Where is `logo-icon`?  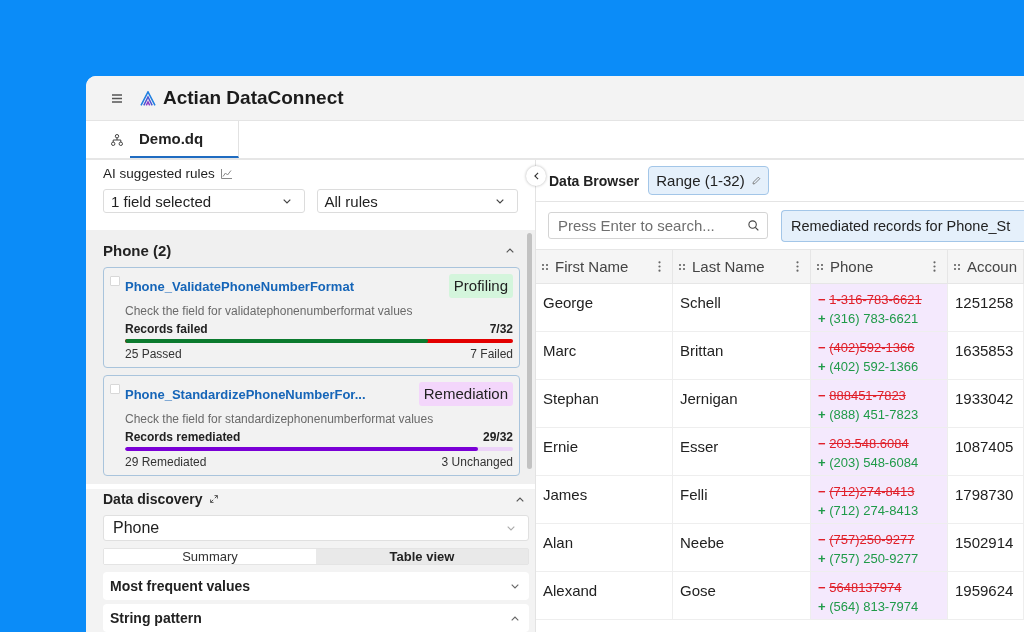 logo-icon is located at coordinates (148, 98).